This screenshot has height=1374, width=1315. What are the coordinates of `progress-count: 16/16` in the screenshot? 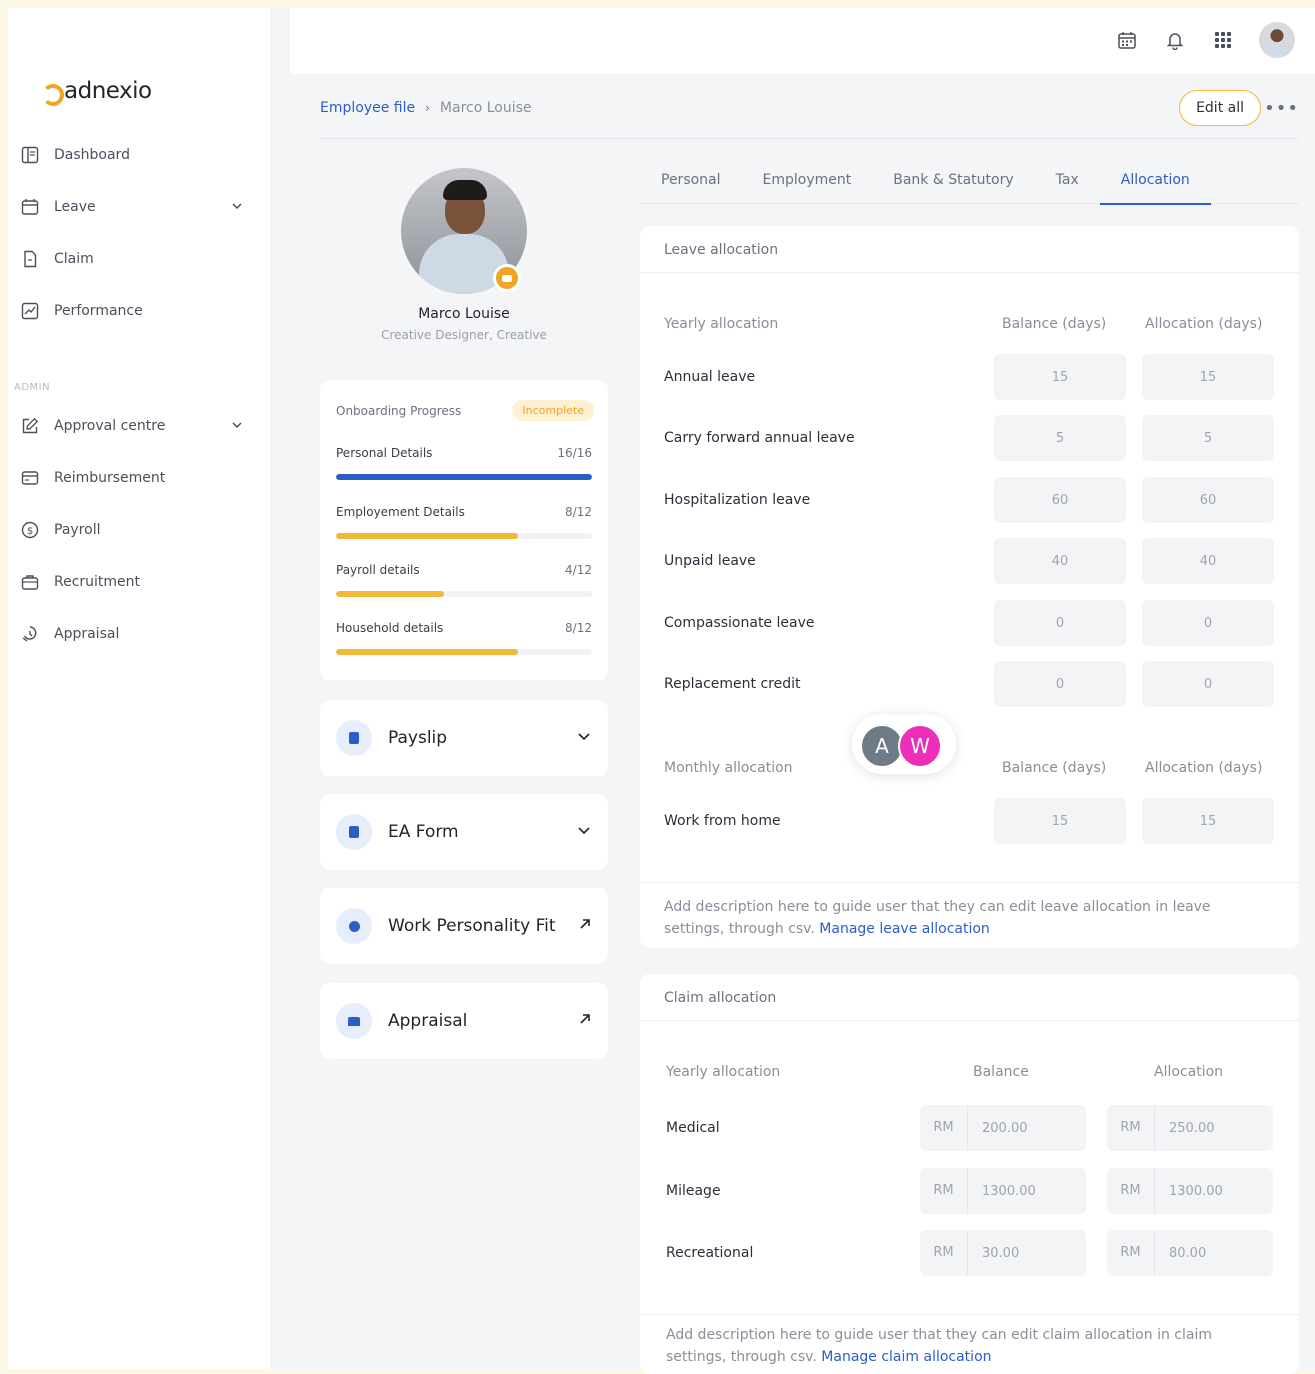 It's located at (574, 453).